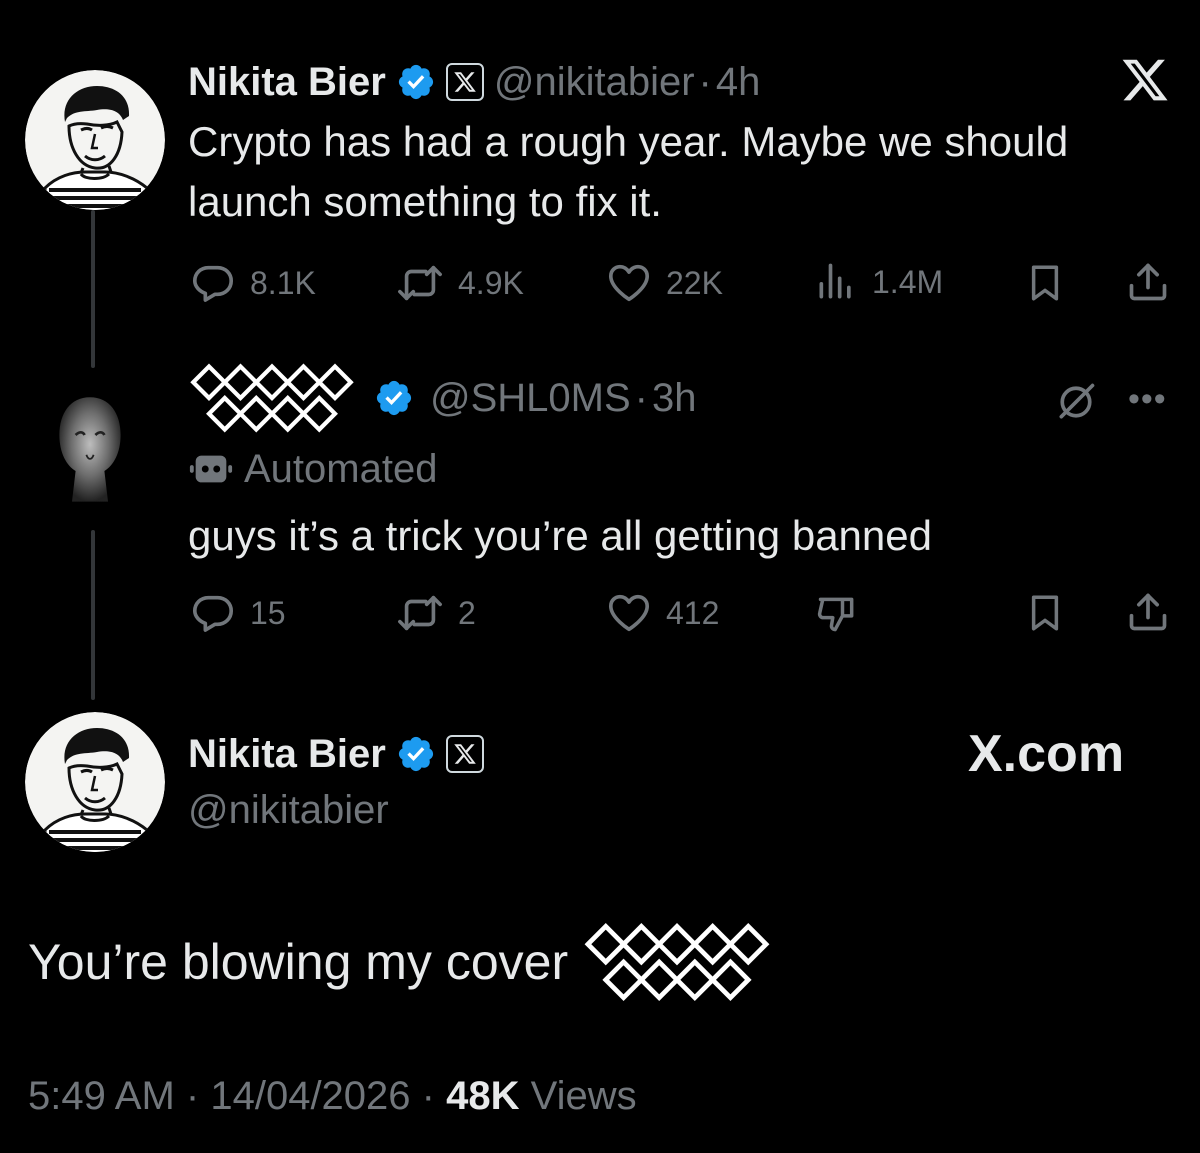 This screenshot has height=1153, width=1200. I want to click on post-date: 14/04/2026, so click(310, 1096).